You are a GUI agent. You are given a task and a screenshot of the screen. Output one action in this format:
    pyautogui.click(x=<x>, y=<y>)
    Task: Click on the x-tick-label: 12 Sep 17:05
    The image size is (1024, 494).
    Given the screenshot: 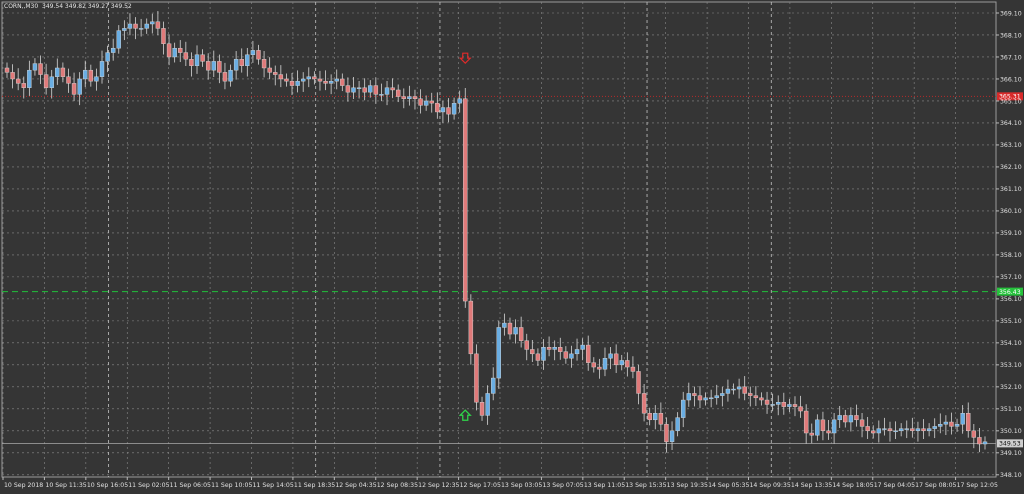 What is the action you would take?
    pyautogui.click(x=480, y=485)
    